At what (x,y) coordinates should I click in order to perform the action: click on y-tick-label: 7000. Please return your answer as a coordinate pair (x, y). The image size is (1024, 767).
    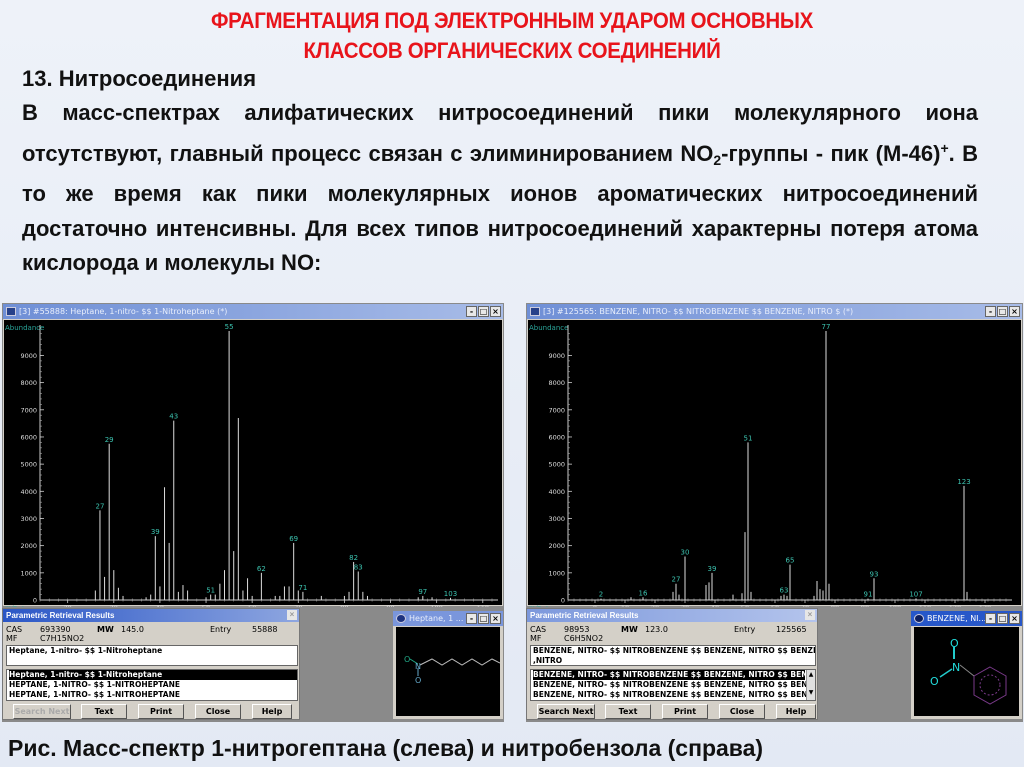
    Looking at the image, I should click on (556, 410).